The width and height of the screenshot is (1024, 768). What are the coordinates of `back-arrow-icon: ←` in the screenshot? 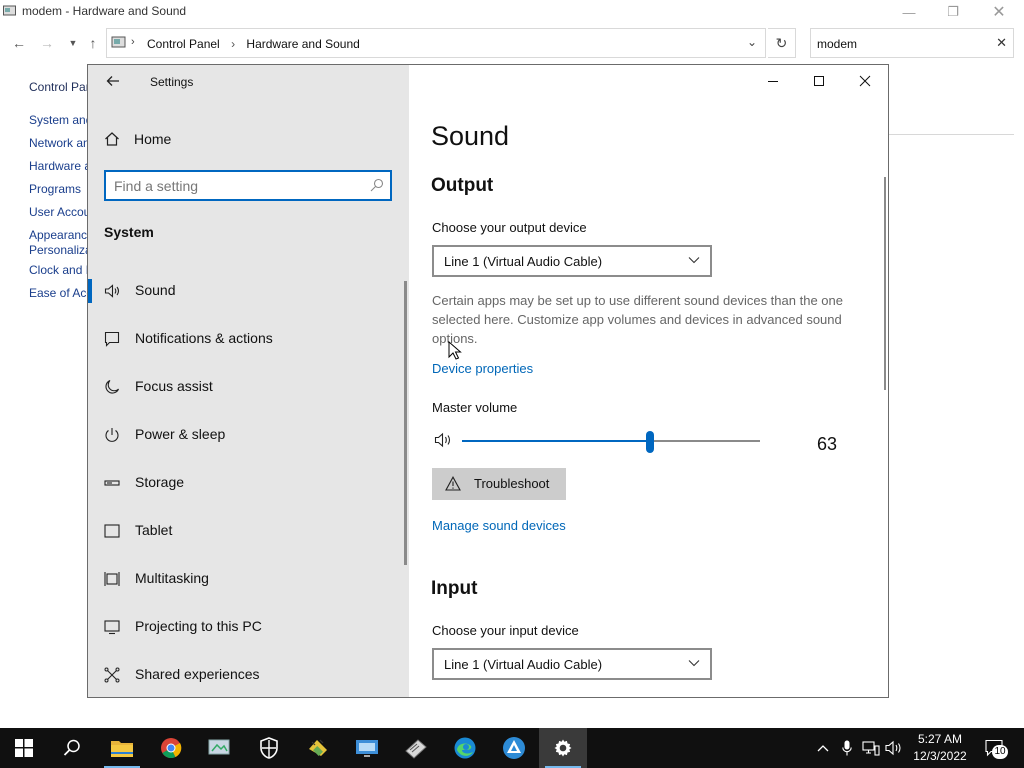 It's located at (19, 43).